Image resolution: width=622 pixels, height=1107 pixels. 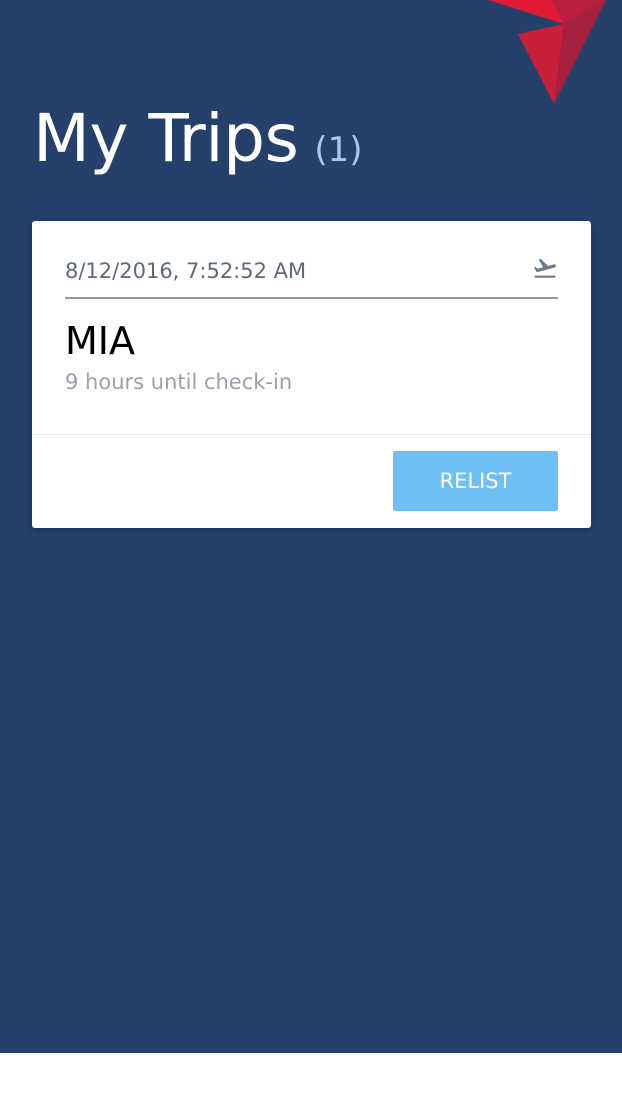 I want to click on checkin-status: 9 hours until check-in, so click(x=179, y=382).